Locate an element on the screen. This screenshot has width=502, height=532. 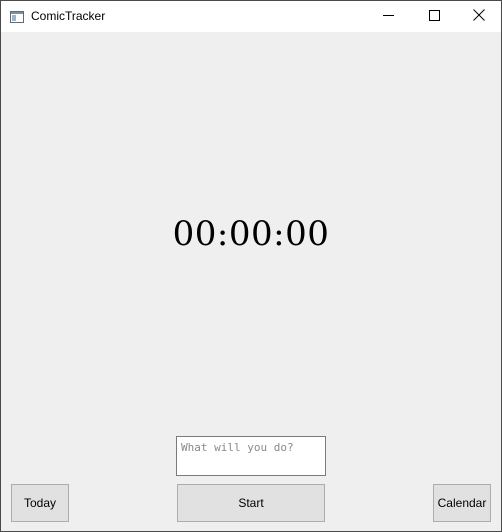
title-bar: ComicTracker is located at coordinates (251, 16).